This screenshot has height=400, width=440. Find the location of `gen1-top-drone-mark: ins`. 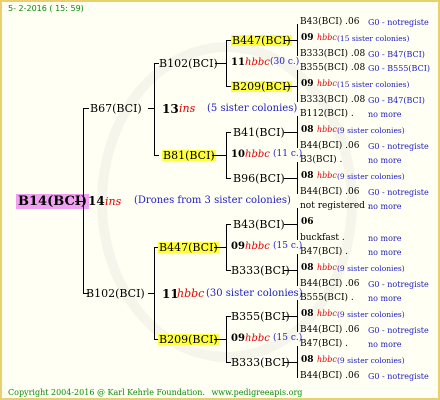

gen1-top-drone-mark: ins is located at coordinates (187, 108).